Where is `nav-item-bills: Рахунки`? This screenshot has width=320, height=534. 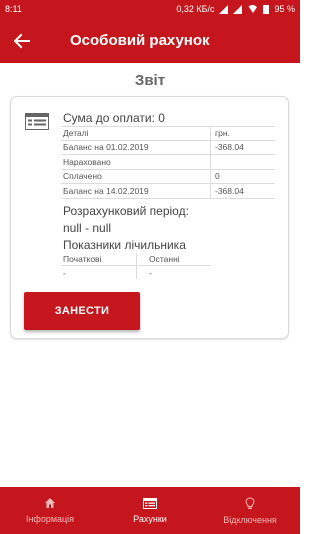 nav-item-bills: Рахунки is located at coordinates (150, 510).